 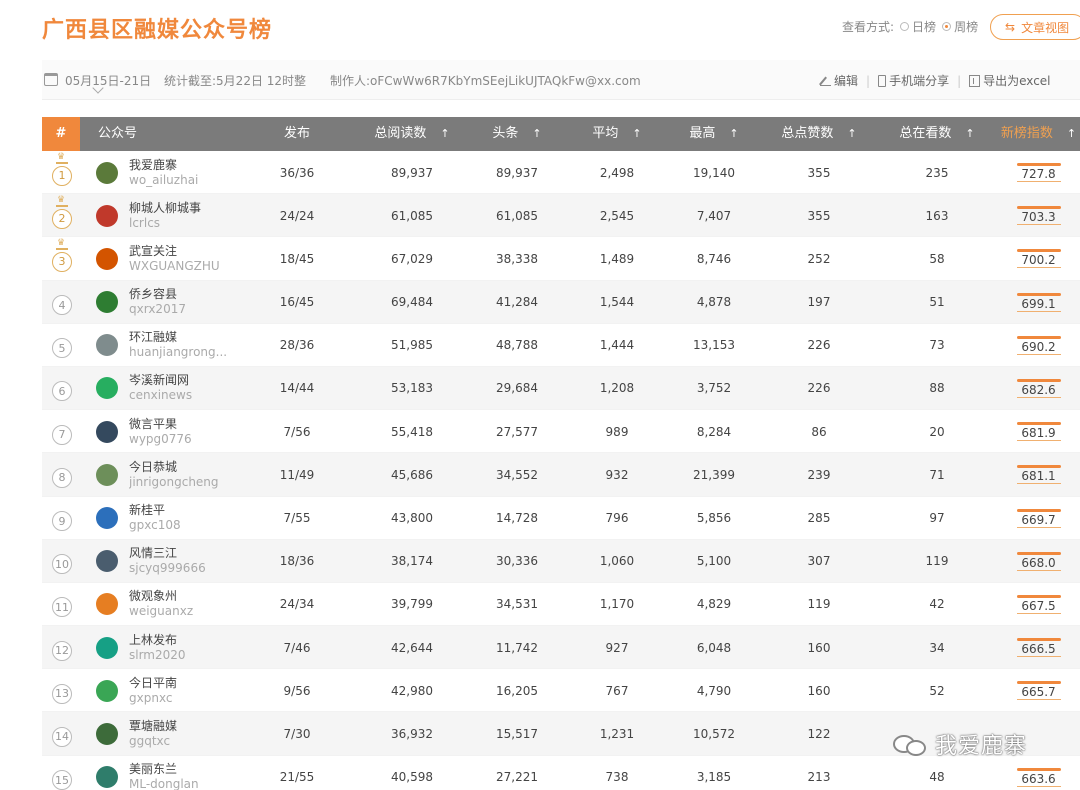 I want to click on rank-badge: 10, so click(x=62, y=564).